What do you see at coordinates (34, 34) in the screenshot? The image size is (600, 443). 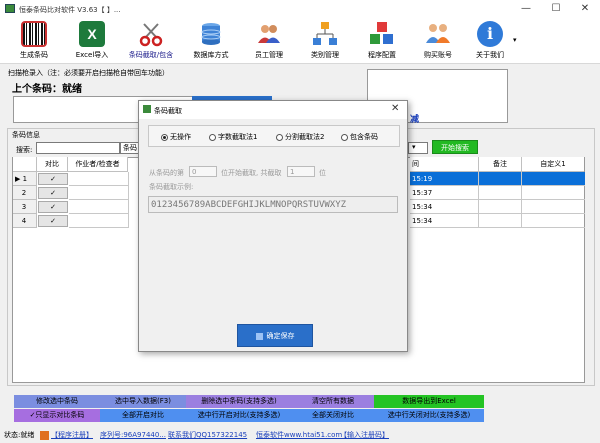 I see `barcode-icon` at bounding box center [34, 34].